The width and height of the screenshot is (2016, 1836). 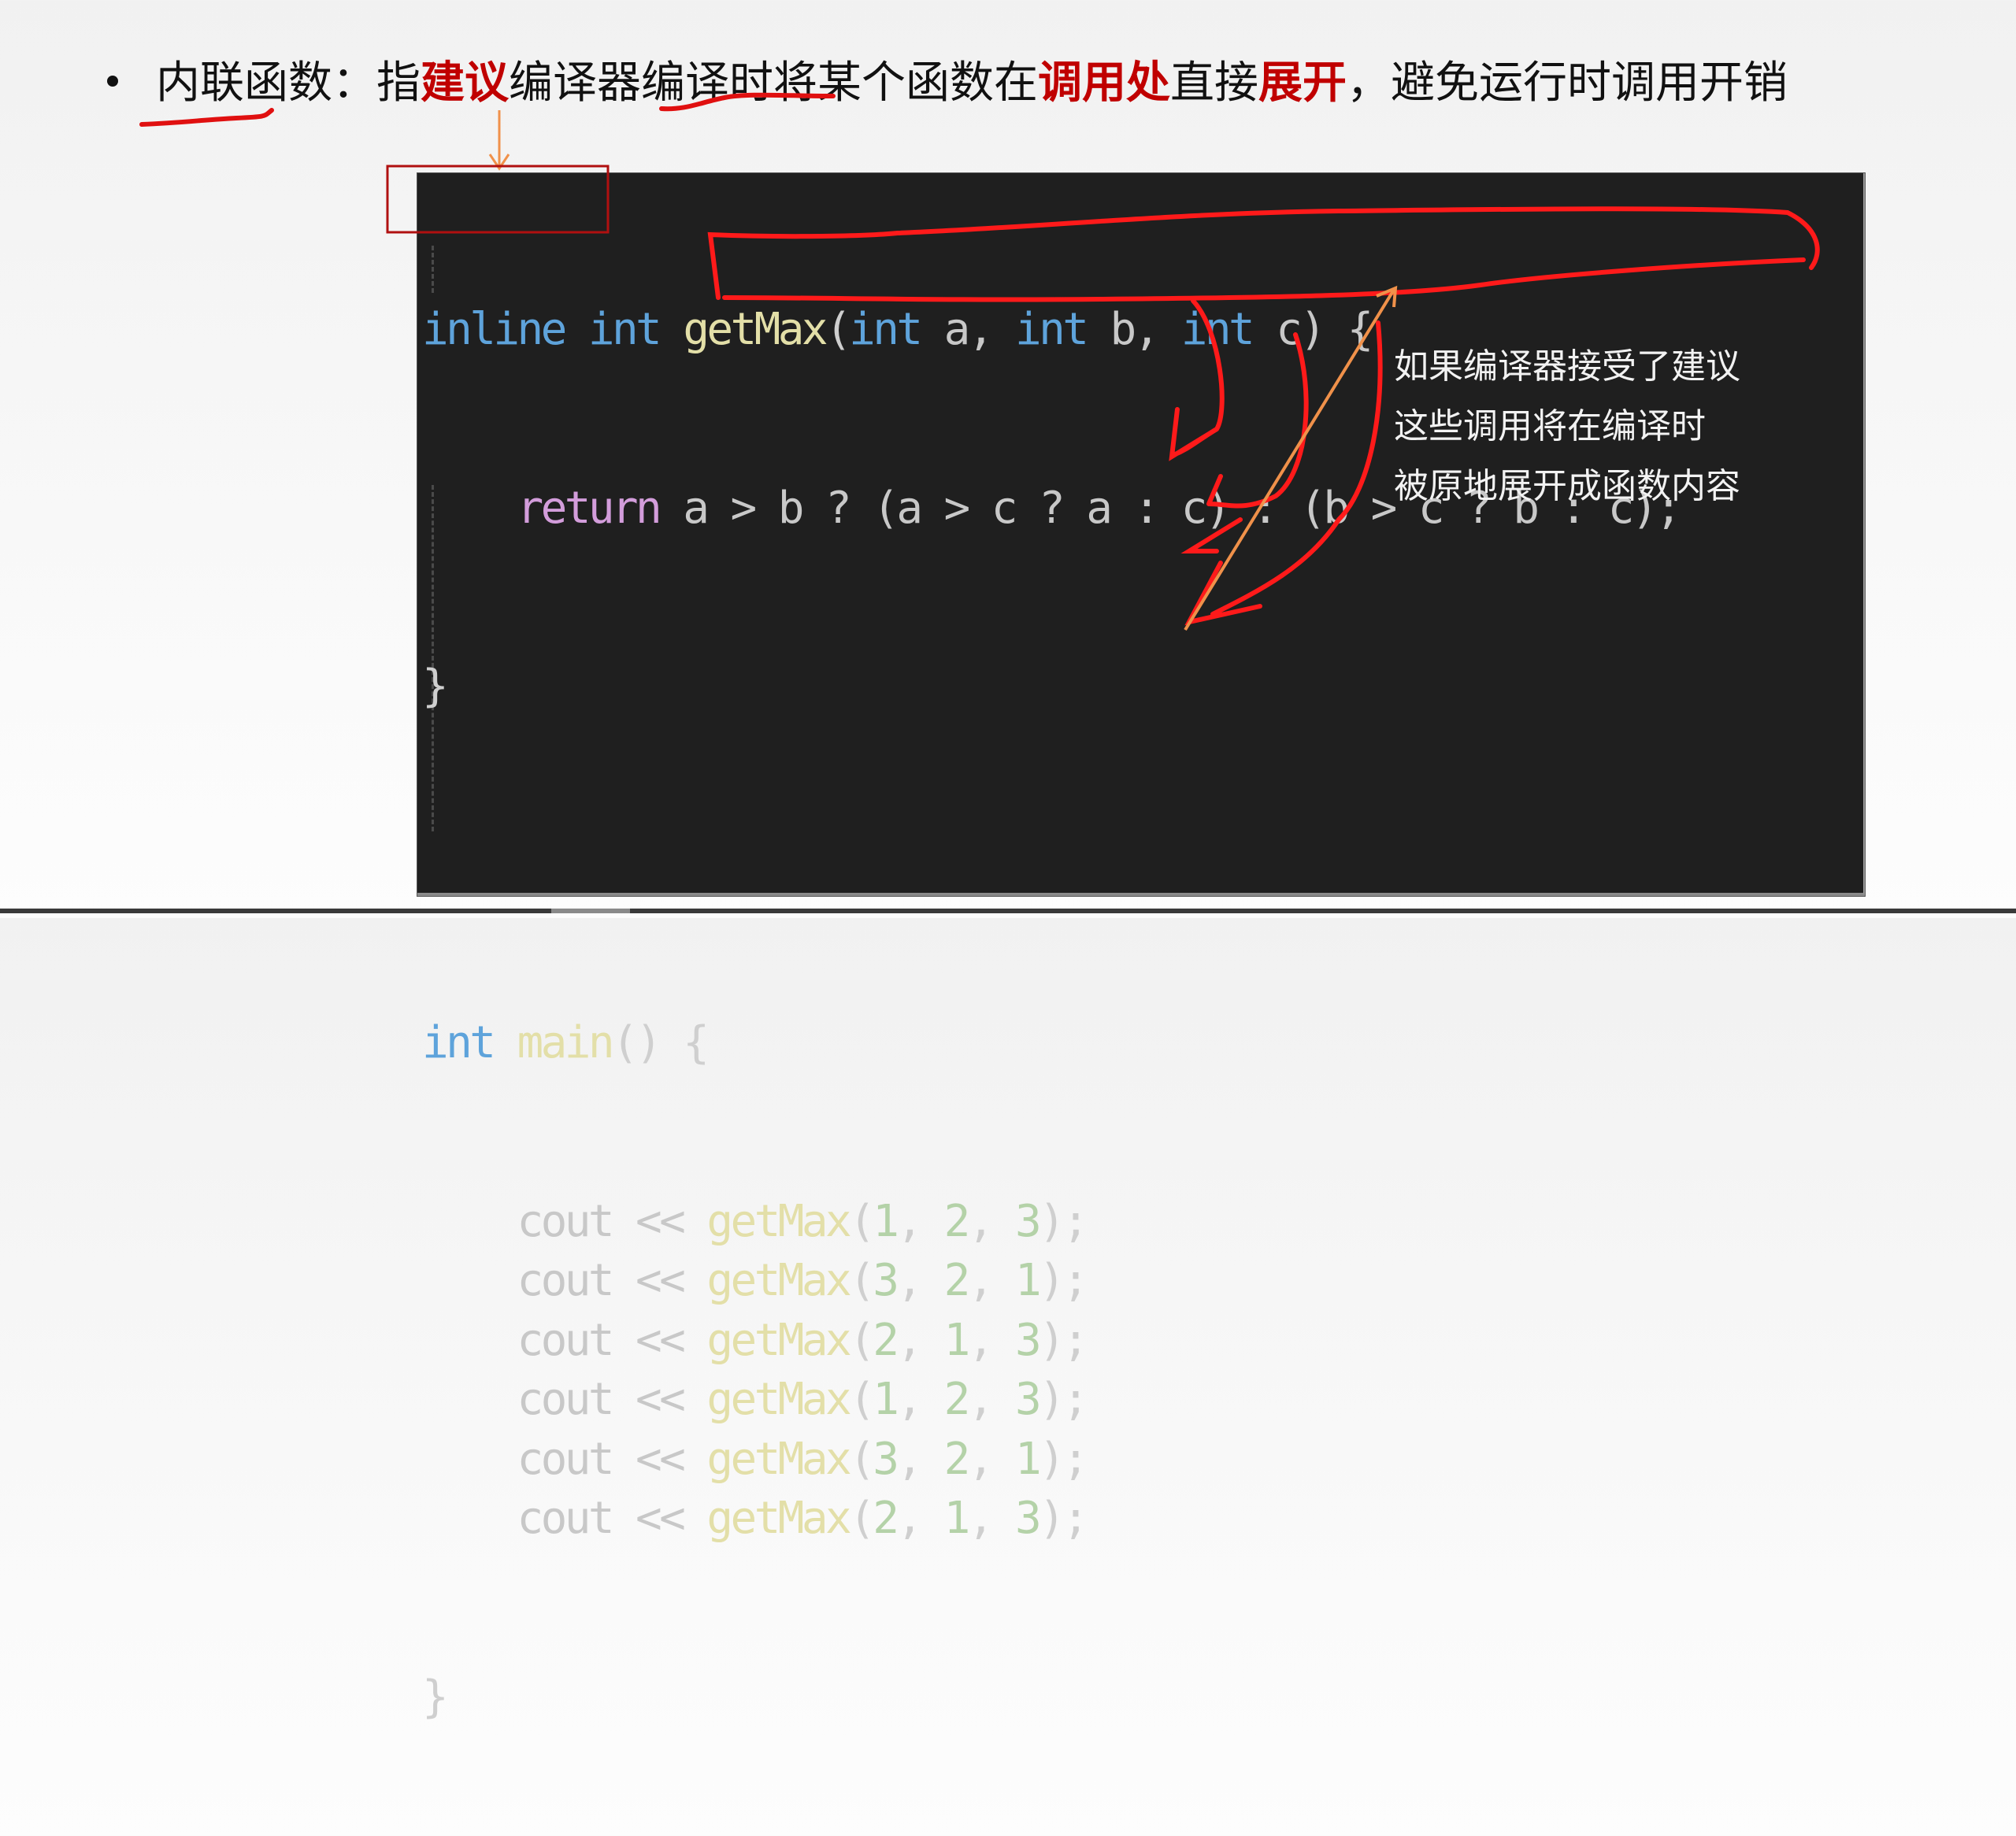 What do you see at coordinates (435, 686) in the screenshot?
I see `code-line-close-brace: }` at bounding box center [435, 686].